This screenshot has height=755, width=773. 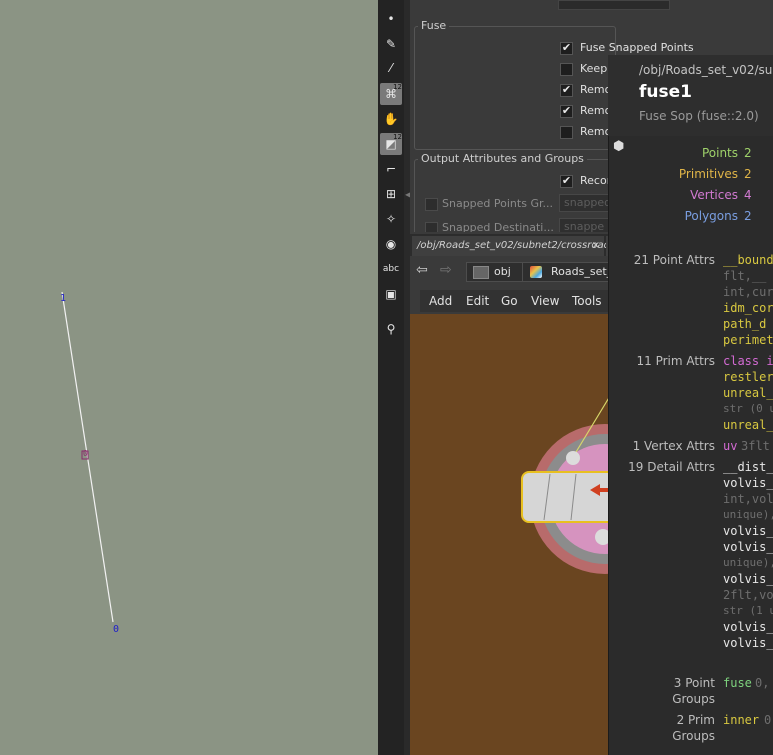 I want to click on measure-glyph: ⌐, so click(x=391, y=169).